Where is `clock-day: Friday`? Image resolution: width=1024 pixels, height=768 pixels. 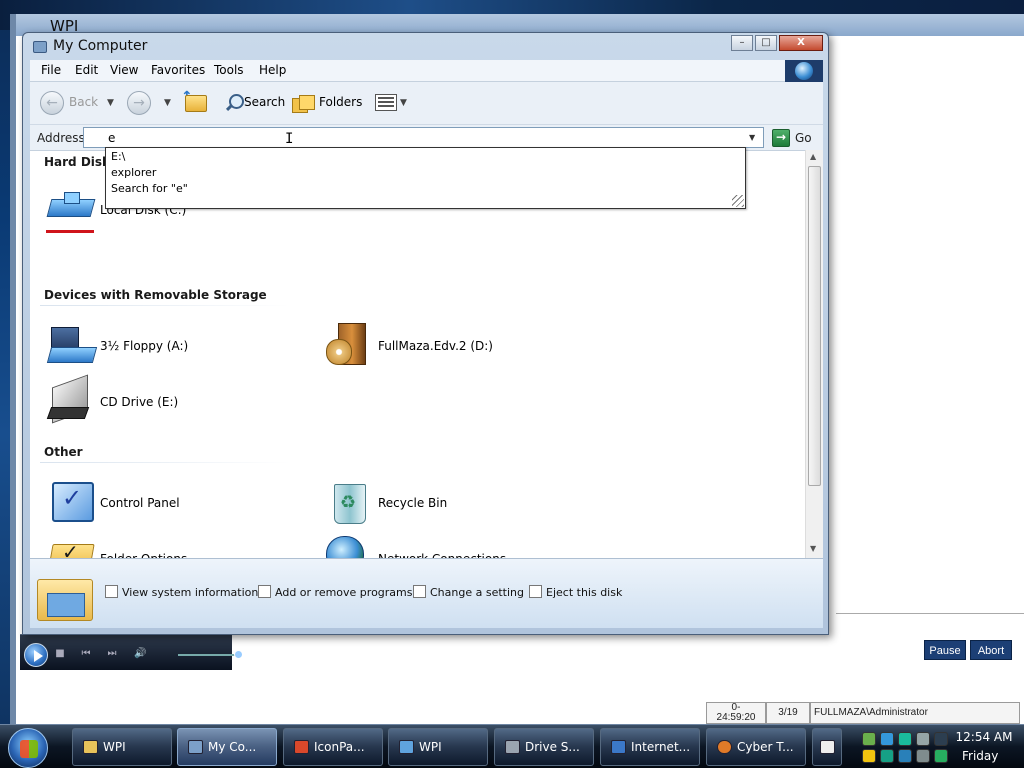 clock-day: Friday is located at coordinates (980, 756).